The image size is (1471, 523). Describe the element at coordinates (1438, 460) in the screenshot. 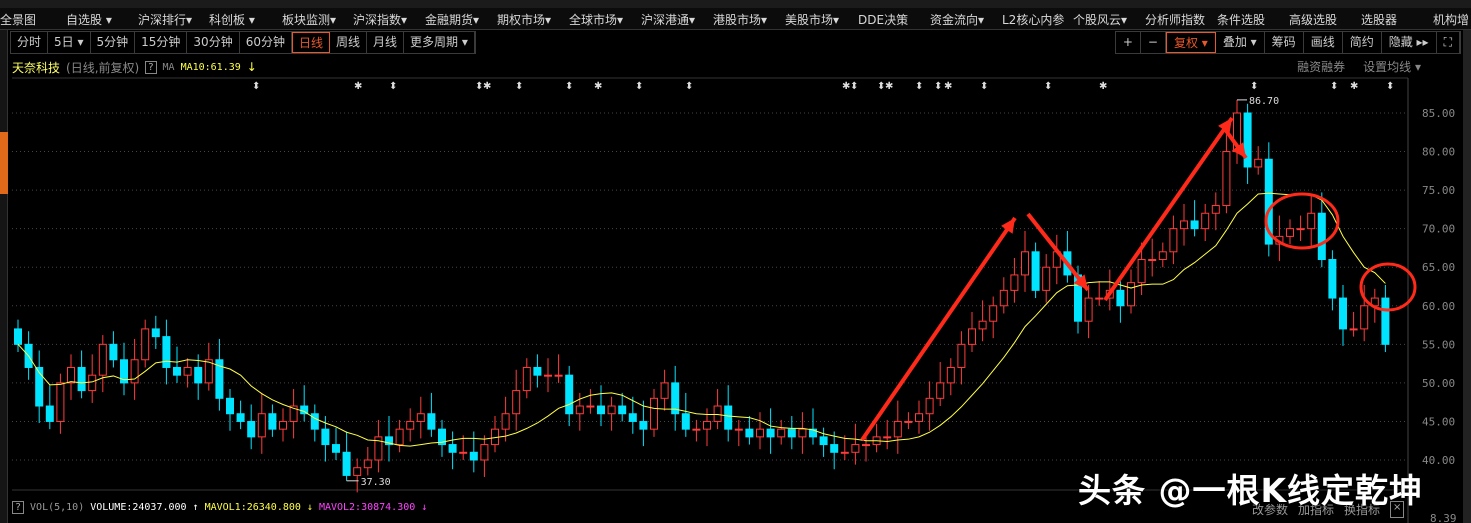

I see `y-tick-label: 40.00` at that location.